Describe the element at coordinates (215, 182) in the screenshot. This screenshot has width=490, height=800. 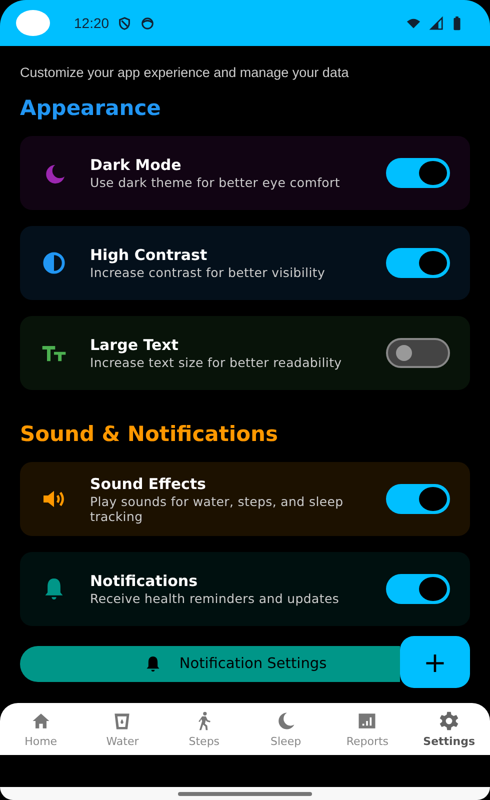
I see `setting-description: Use dark theme for better eye comfort` at that location.